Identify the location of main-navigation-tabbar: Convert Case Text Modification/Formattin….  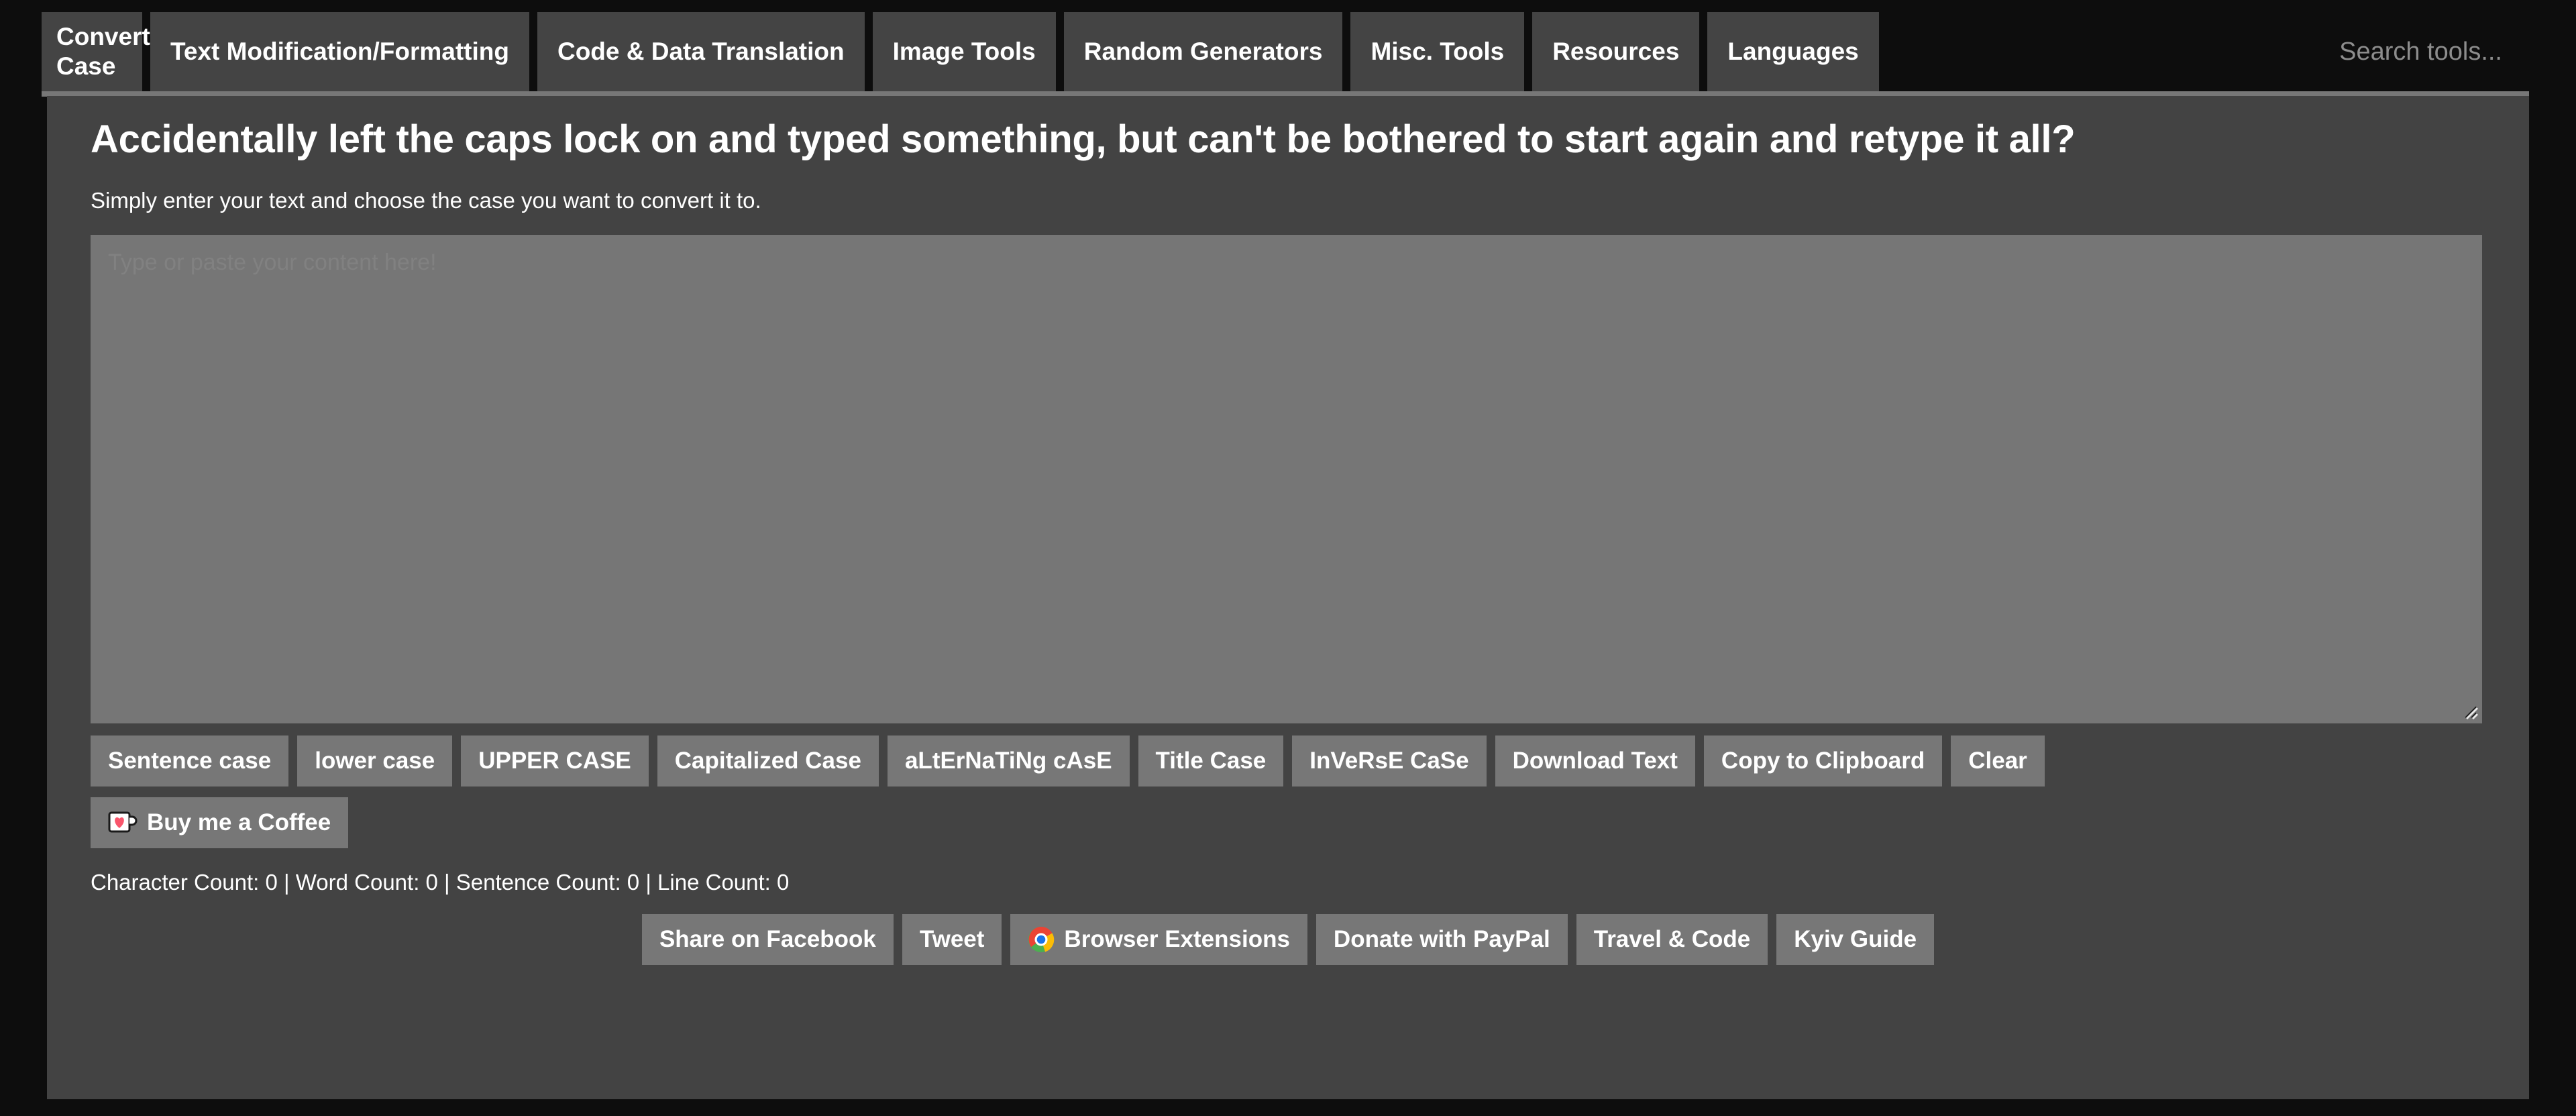
(1288, 48).